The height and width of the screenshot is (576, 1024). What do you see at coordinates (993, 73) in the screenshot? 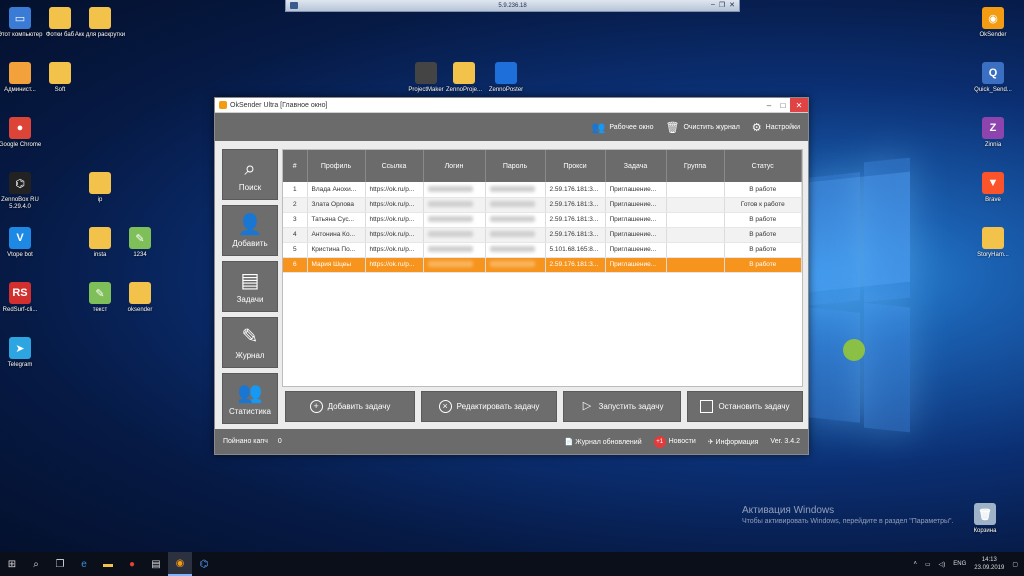
I see `app-icon: Q` at bounding box center [993, 73].